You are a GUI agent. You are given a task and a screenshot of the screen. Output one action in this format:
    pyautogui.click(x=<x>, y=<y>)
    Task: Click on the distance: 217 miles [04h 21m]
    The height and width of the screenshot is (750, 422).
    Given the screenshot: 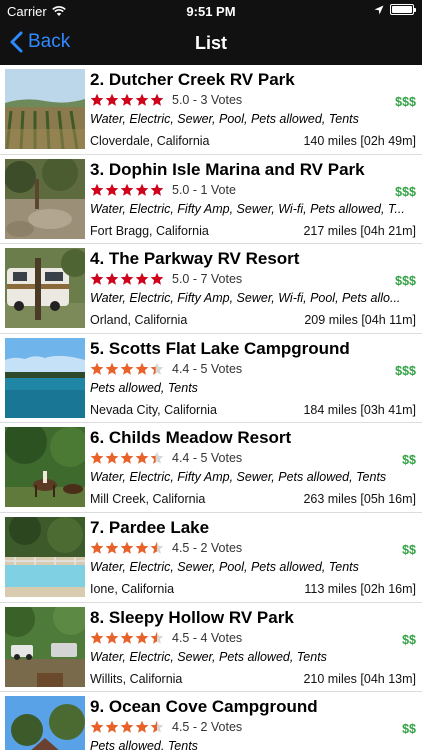 What is the action you would take?
    pyautogui.click(x=359, y=230)
    